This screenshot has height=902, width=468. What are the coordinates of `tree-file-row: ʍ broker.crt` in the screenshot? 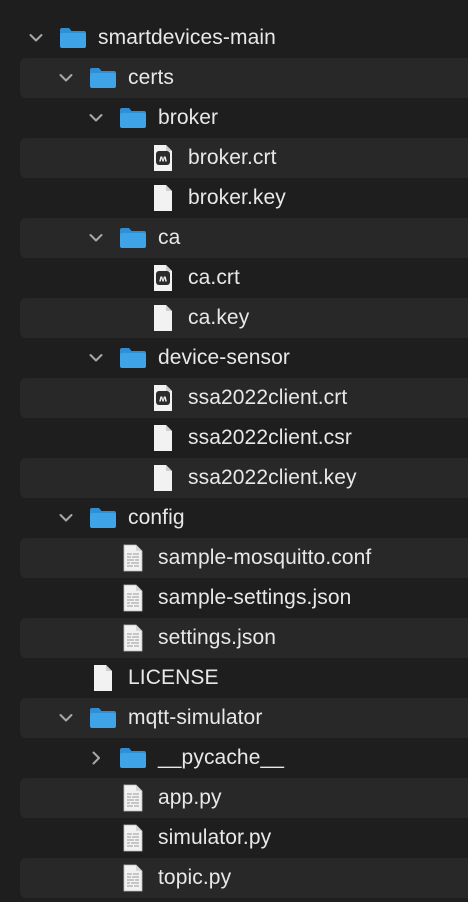 It's located at (234, 158).